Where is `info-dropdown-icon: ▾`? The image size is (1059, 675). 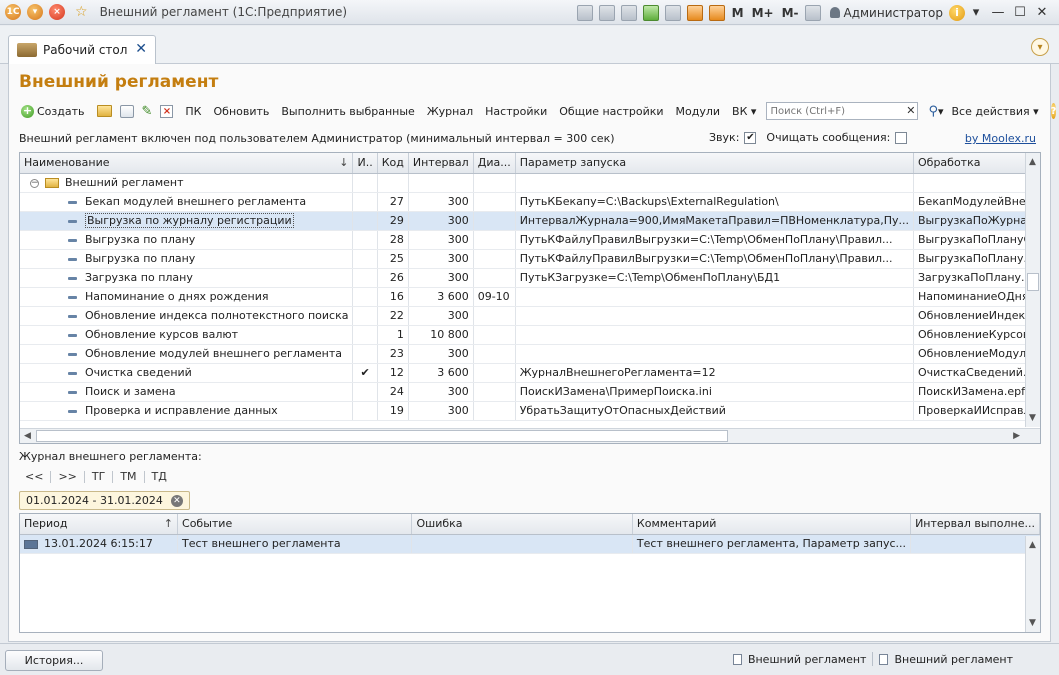 info-dropdown-icon: ▾ is located at coordinates (976, 12).